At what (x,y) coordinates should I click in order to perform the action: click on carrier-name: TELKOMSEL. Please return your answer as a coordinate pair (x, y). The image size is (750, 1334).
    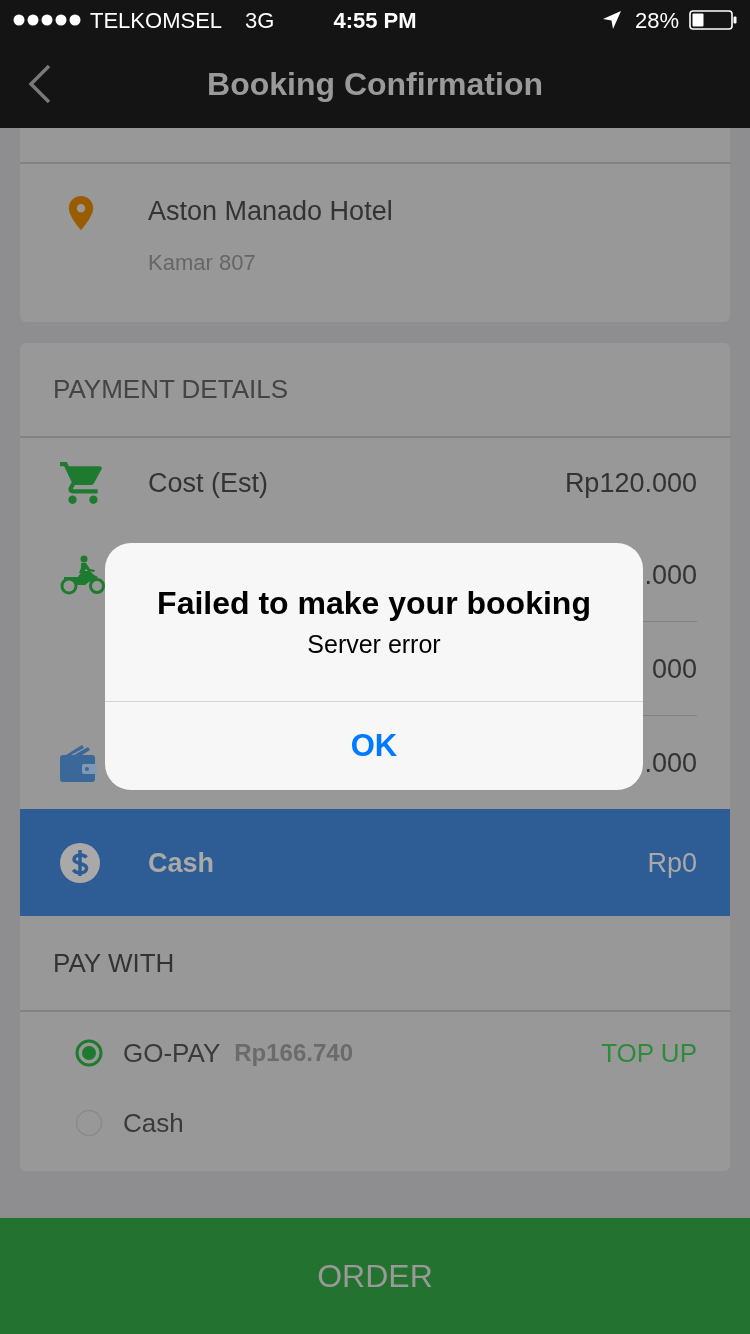
    Looking at the image, I should click on (156, 20).